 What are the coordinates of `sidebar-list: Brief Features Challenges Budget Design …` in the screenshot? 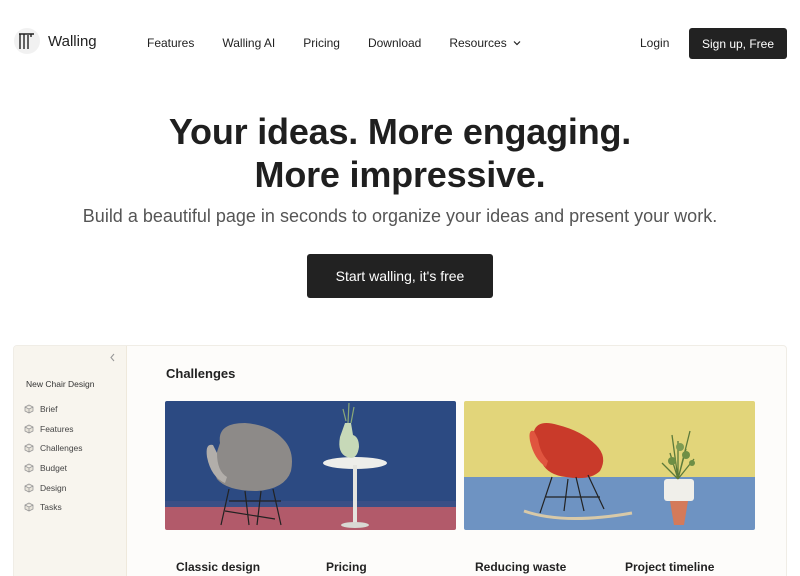 It's located at (53, 458).